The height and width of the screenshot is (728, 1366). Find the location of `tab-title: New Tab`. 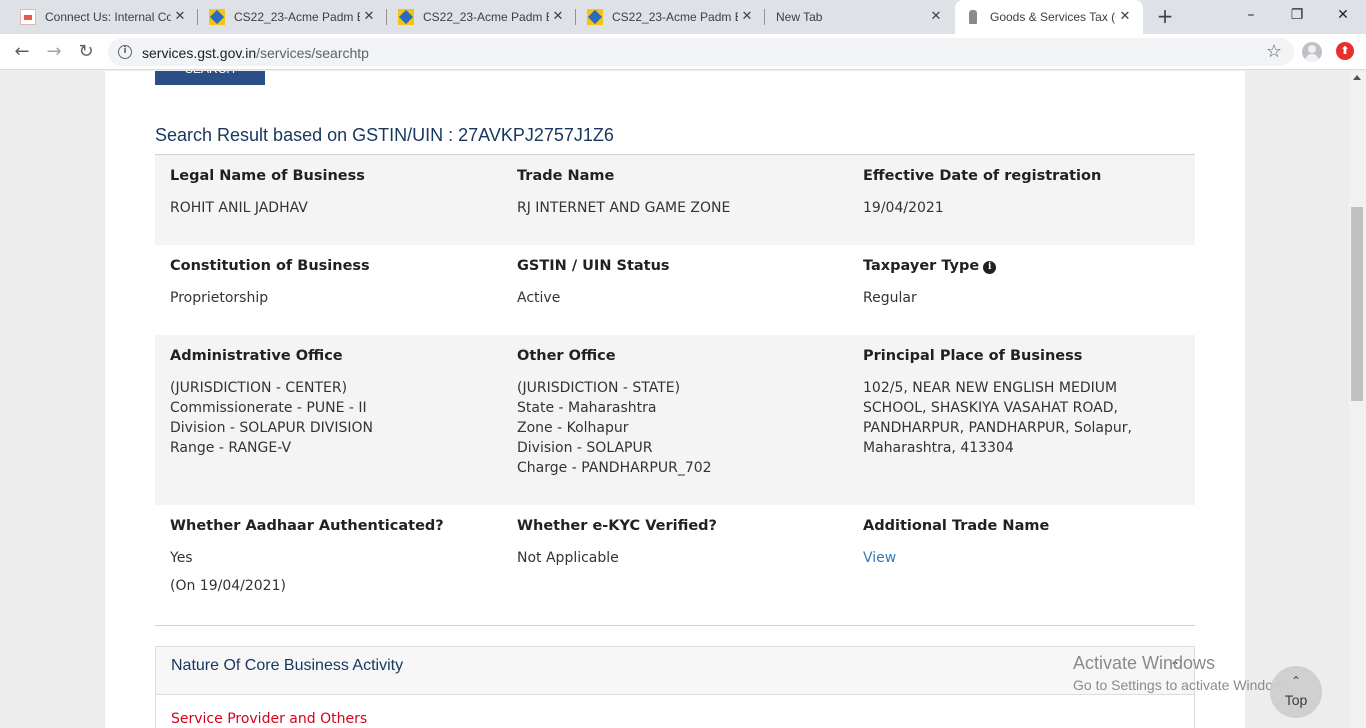

tab-title: New Tab is located at coordinates (799, 17).